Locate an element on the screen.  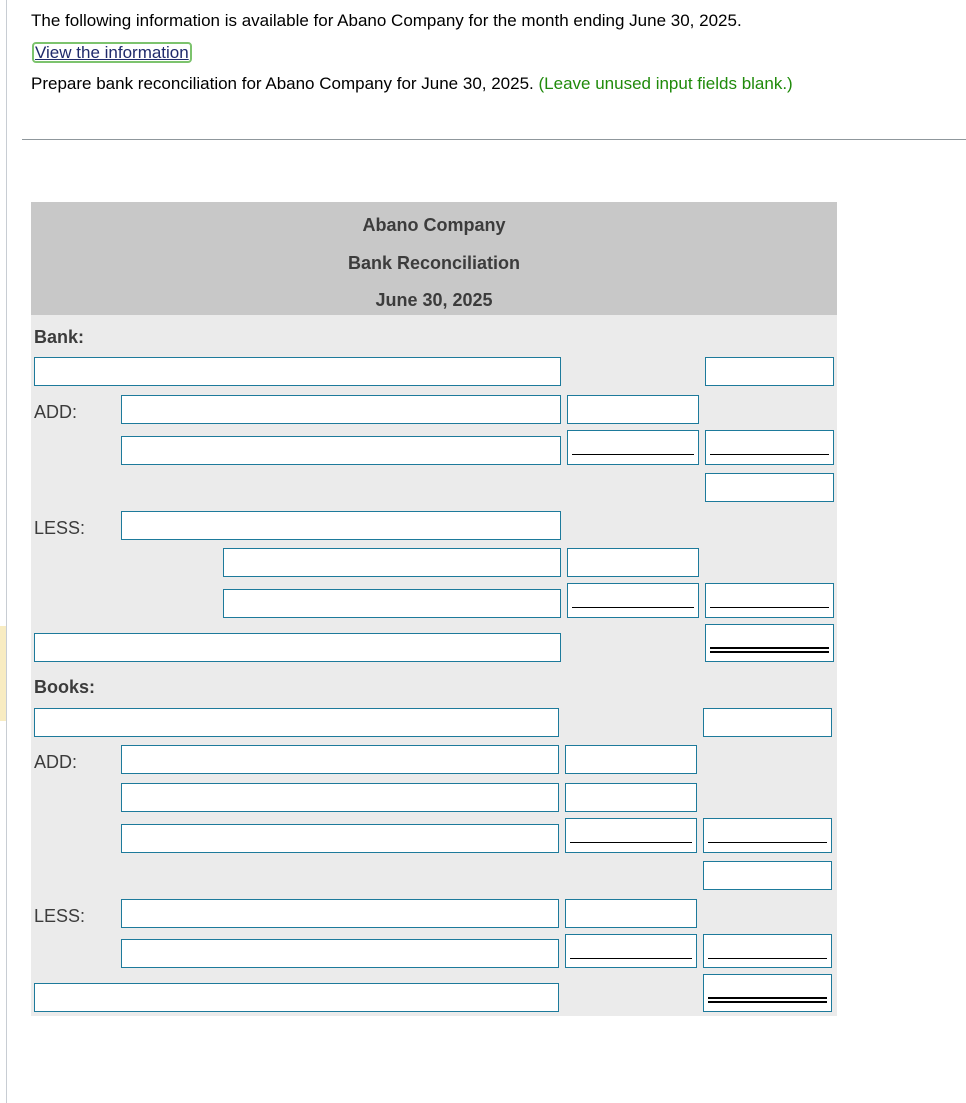
left-margin-marker is located at coordinates (3, 673).